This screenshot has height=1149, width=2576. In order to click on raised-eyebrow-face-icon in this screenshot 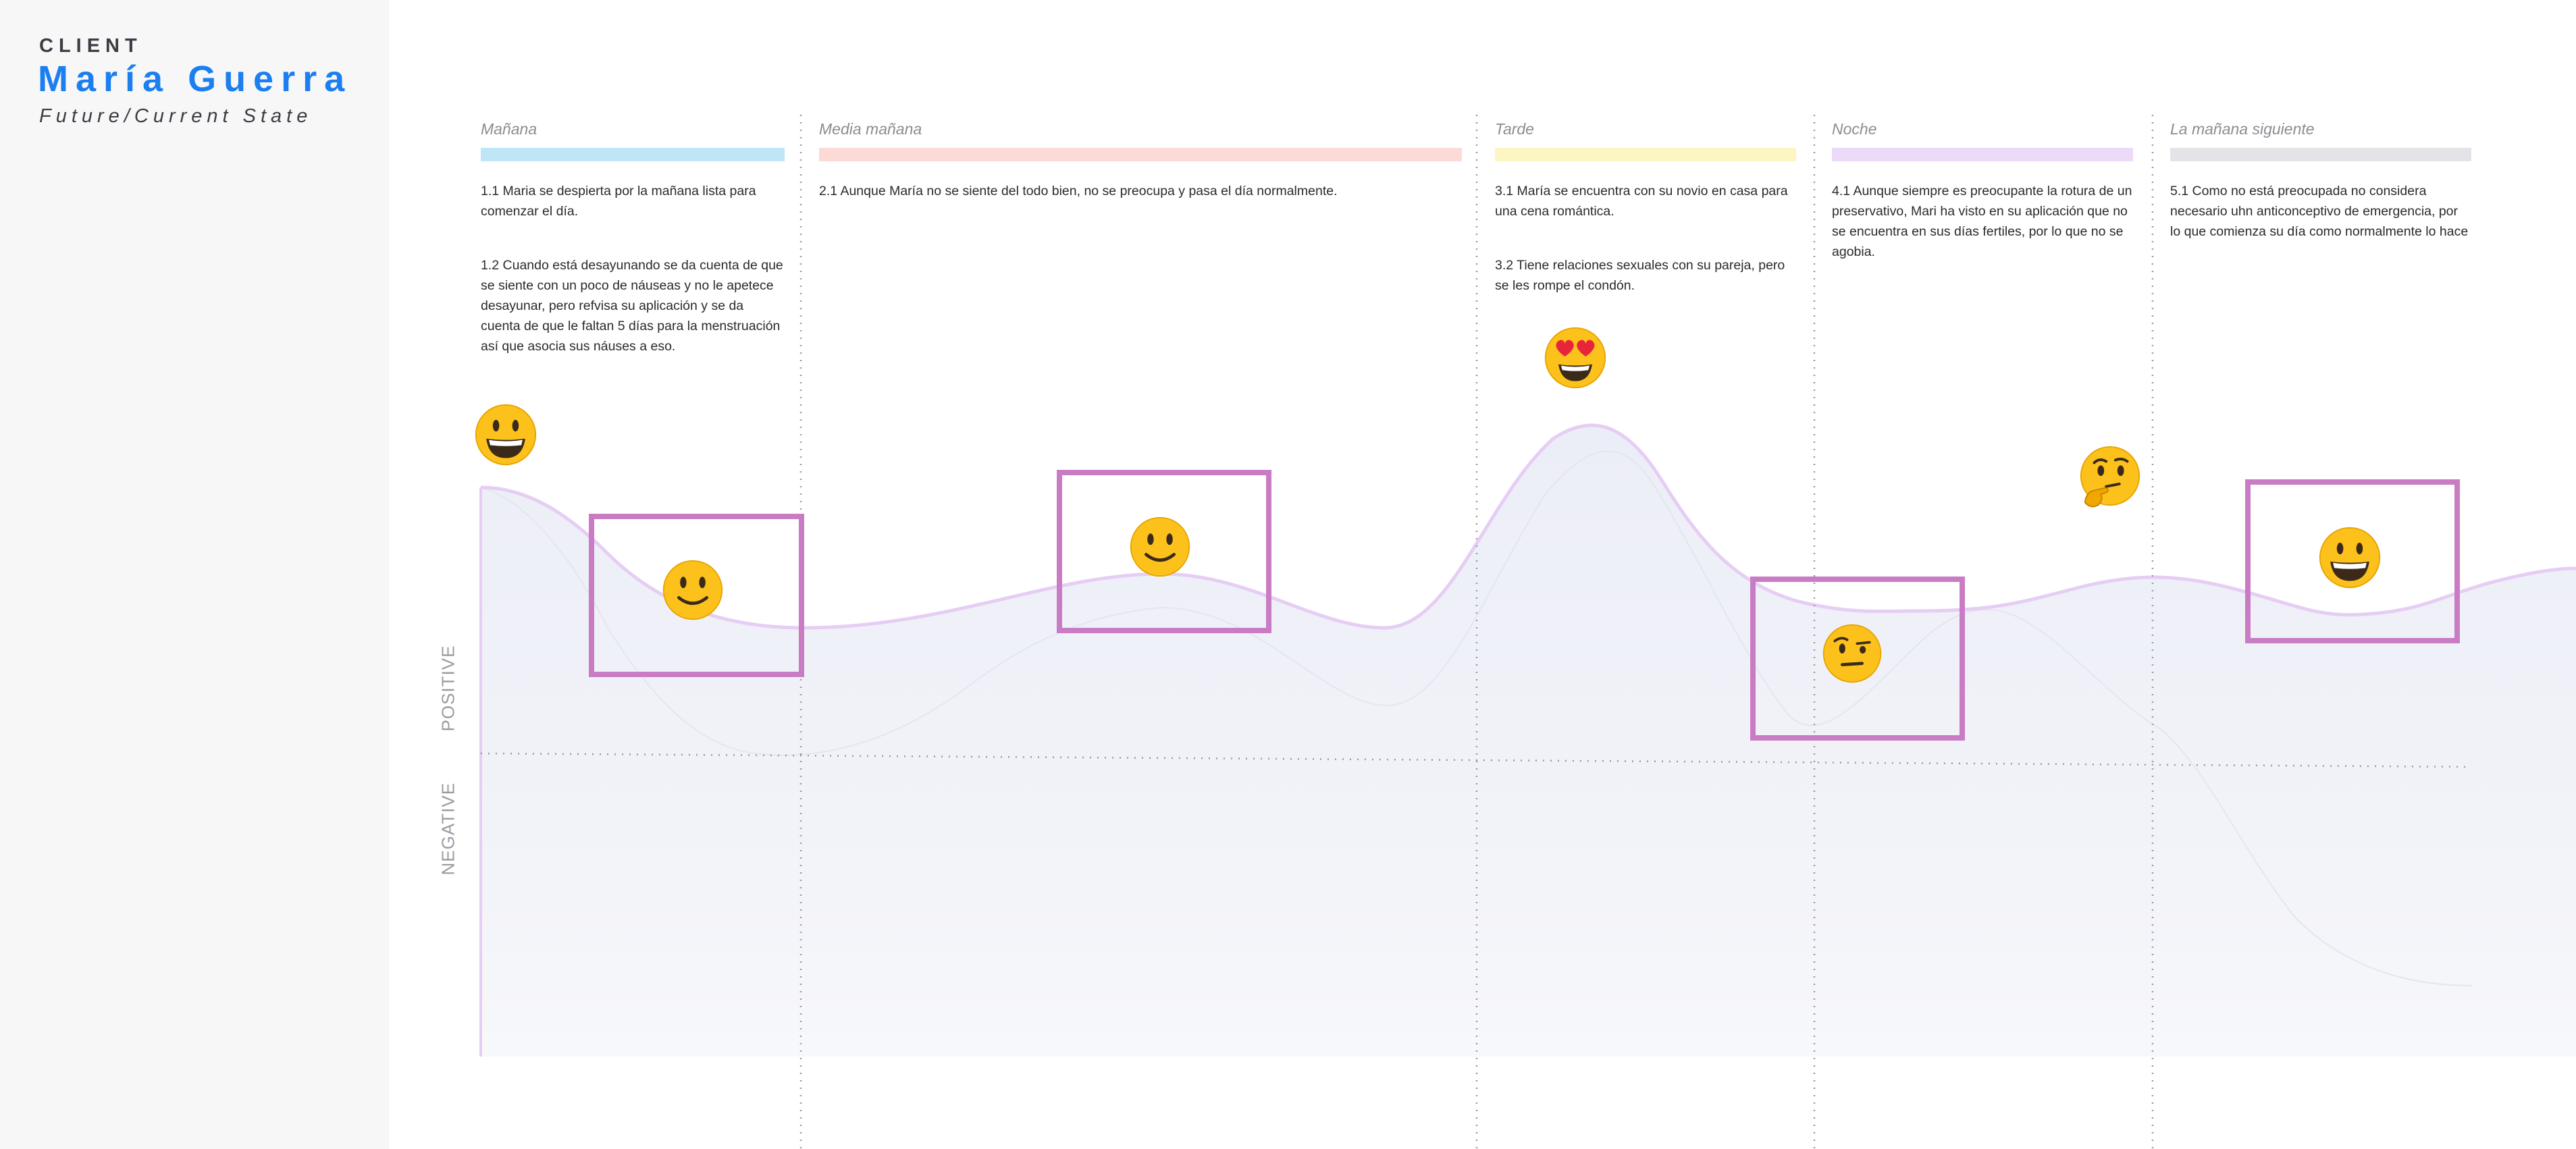, I will do `click(1852, 653)`.